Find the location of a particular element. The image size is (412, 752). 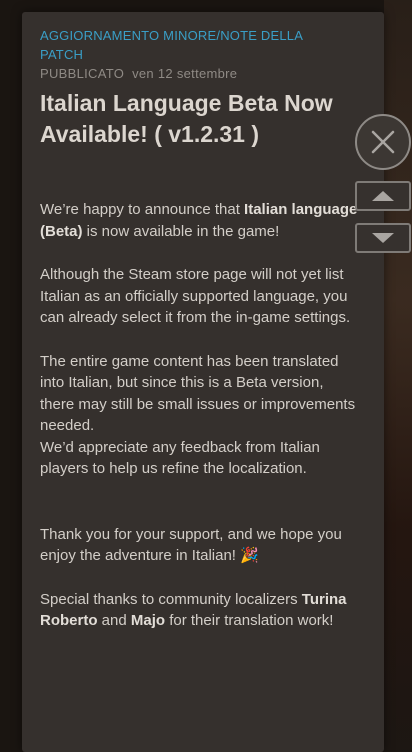

text-span: Special thanks to community localizers is located at coordinates (171, 599).